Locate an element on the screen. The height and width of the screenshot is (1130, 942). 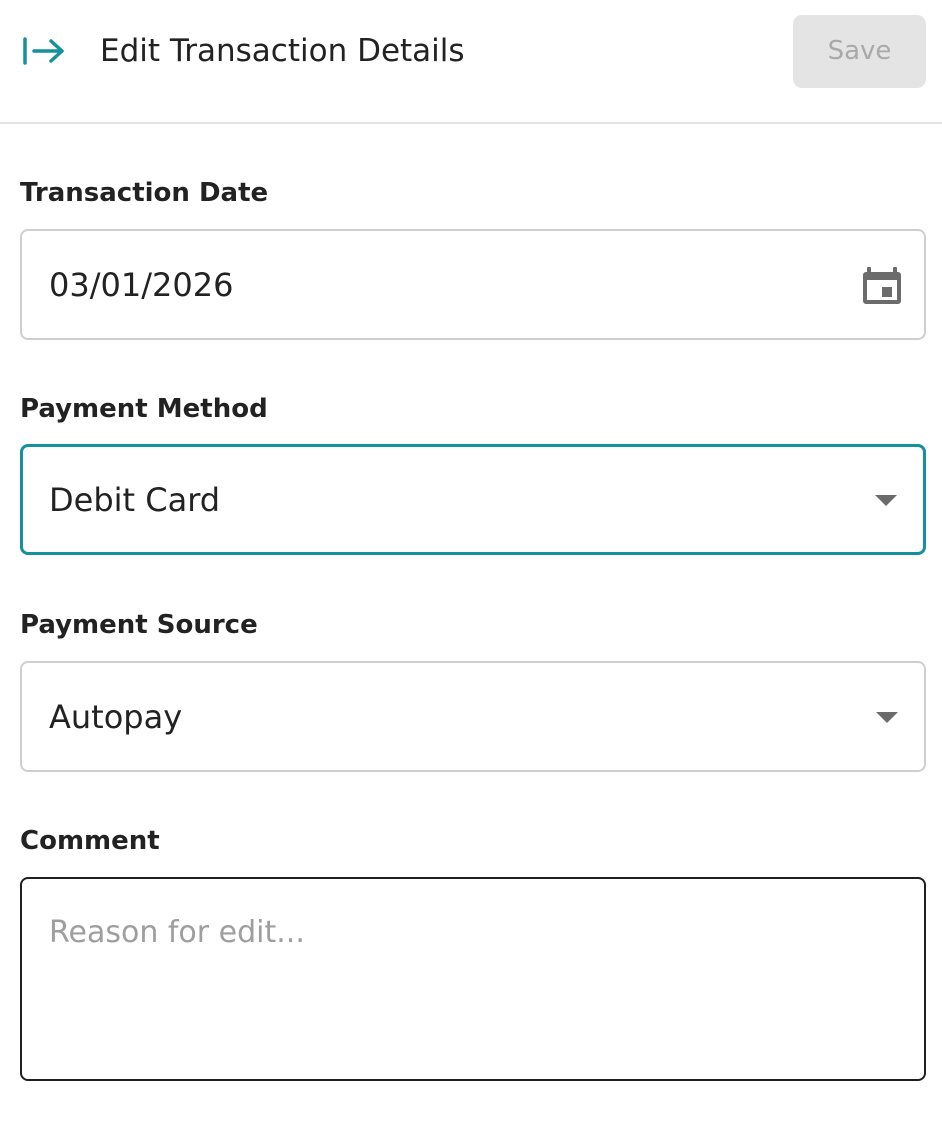
panel-header: Edit Transaction Details Save is located at coordinates (471, 62).